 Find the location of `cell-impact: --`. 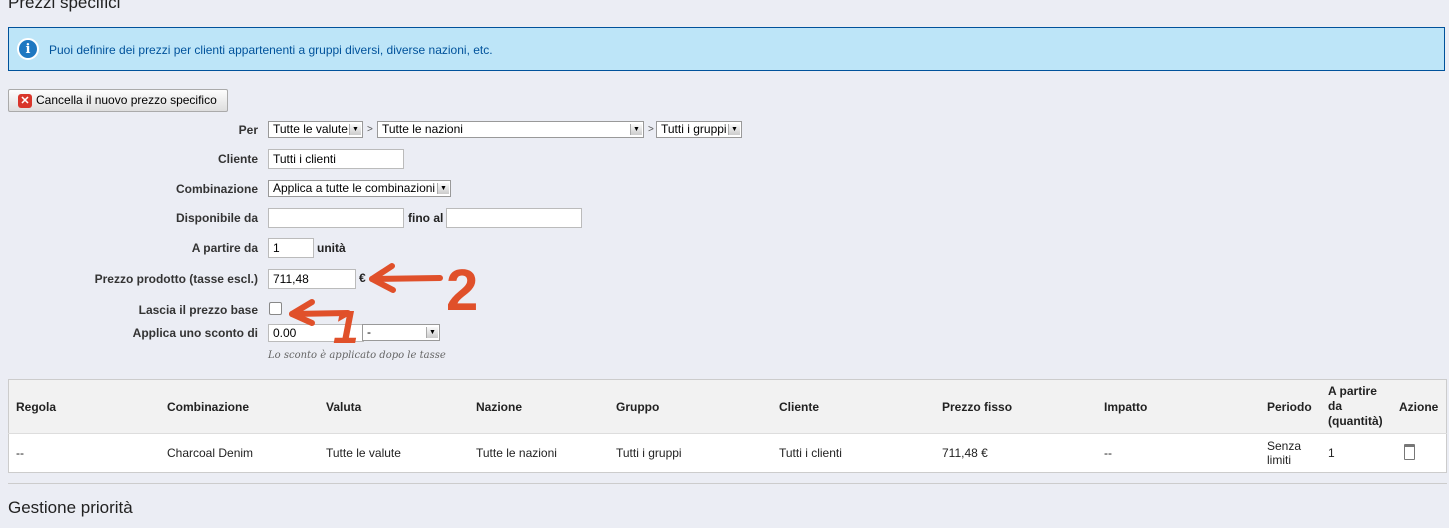

cell-impact: -- is located at coordinates (1178, 453).